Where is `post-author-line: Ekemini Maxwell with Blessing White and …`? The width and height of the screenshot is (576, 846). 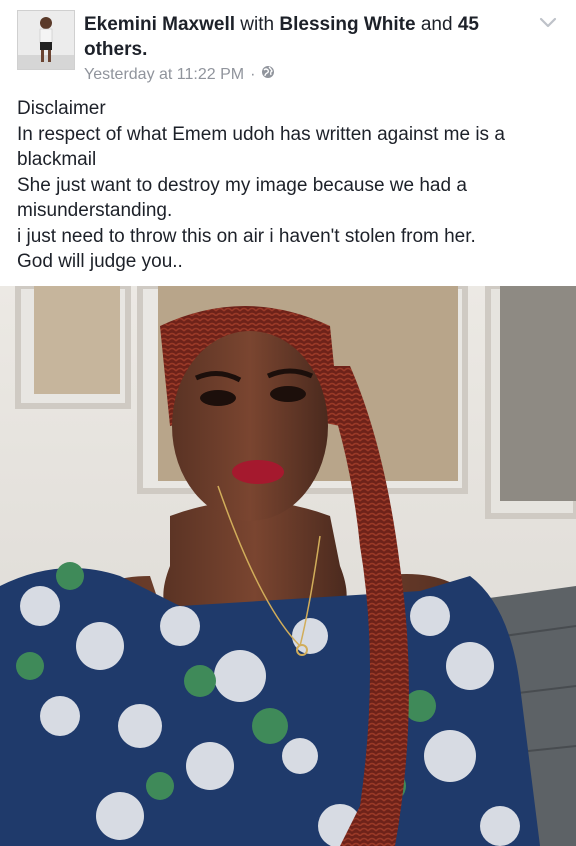 post-author-line: Ekemini Maxwell with Blessing White and … is located at coordinates (304, 37).